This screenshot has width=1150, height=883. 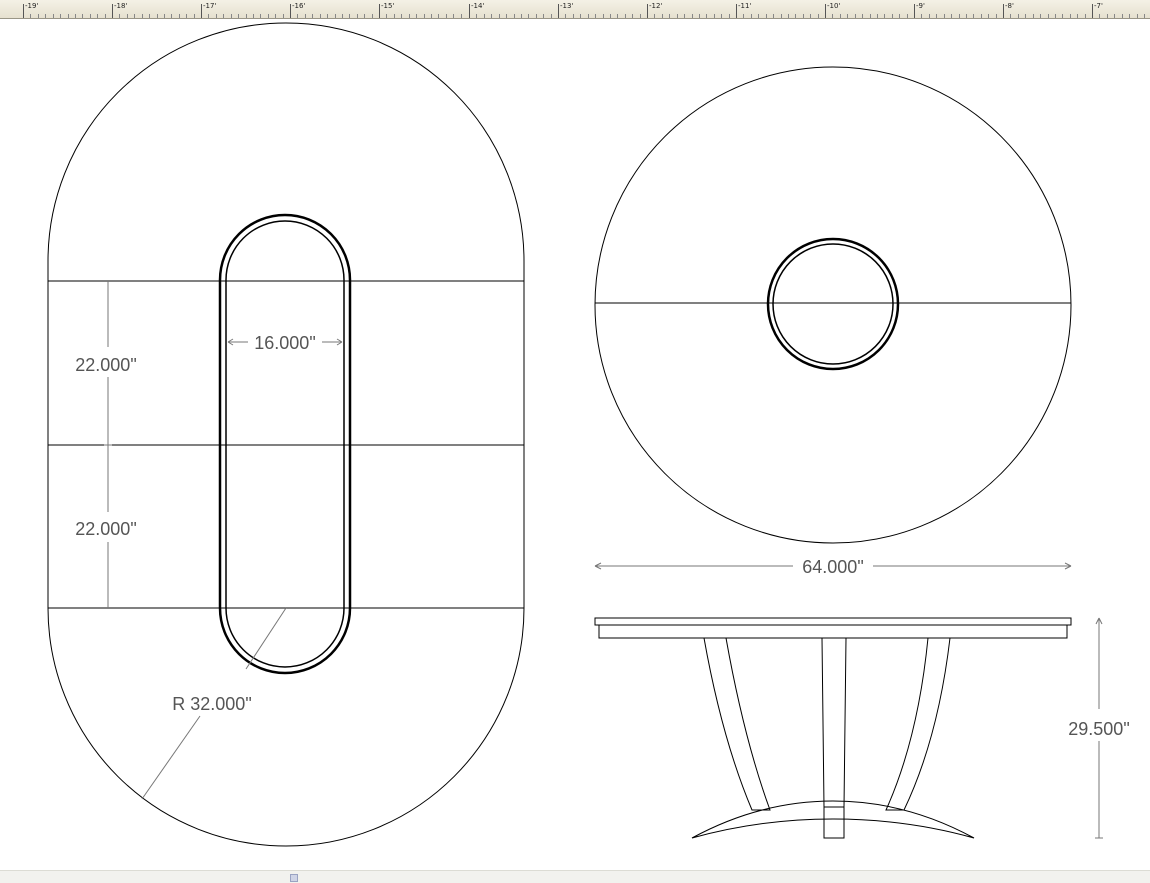 I want to click on scrollbar-thumb, so click(x=294, y=878).